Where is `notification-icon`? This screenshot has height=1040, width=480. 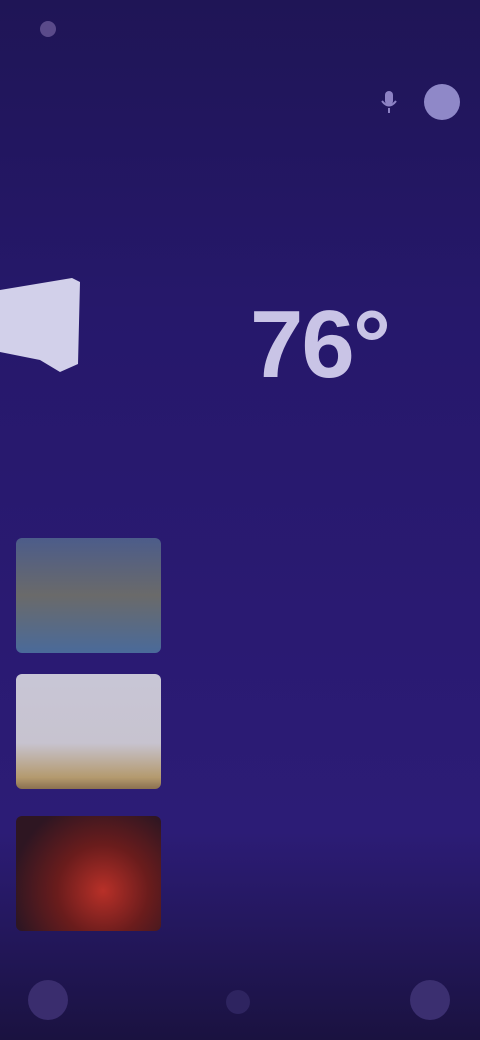
notification-icon is located at coordinates (48, 28).